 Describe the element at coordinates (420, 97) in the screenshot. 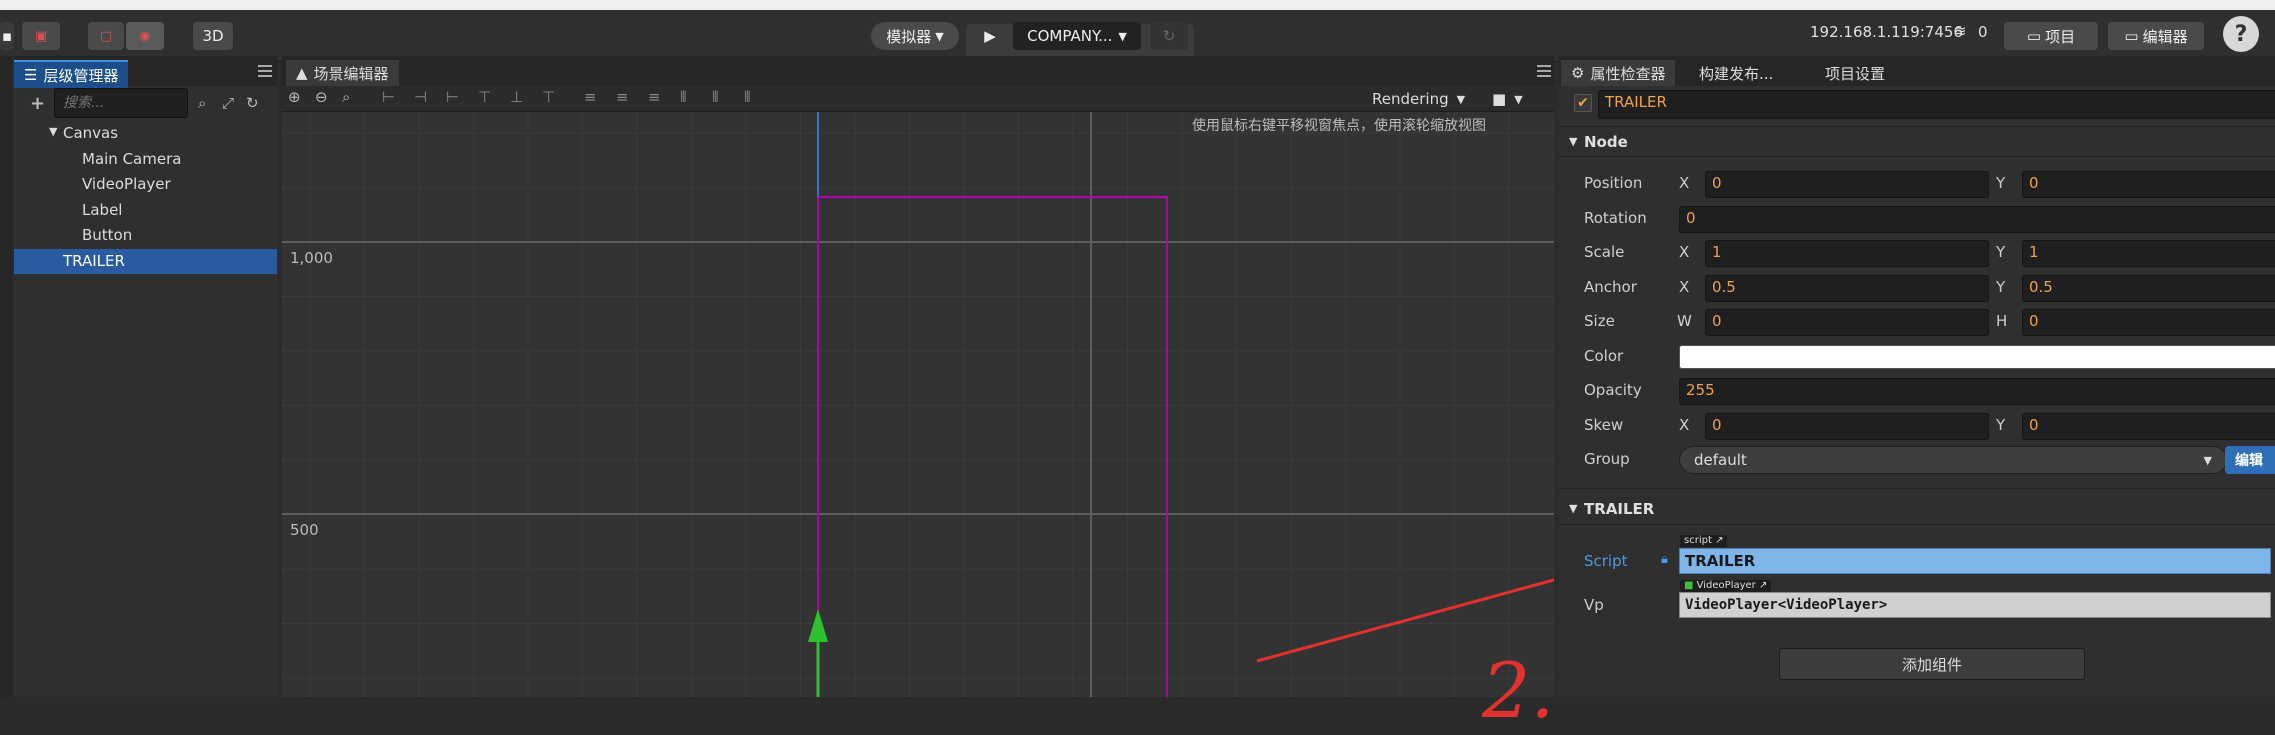

I see `align-hcenter-icon: ⊣` at that location.